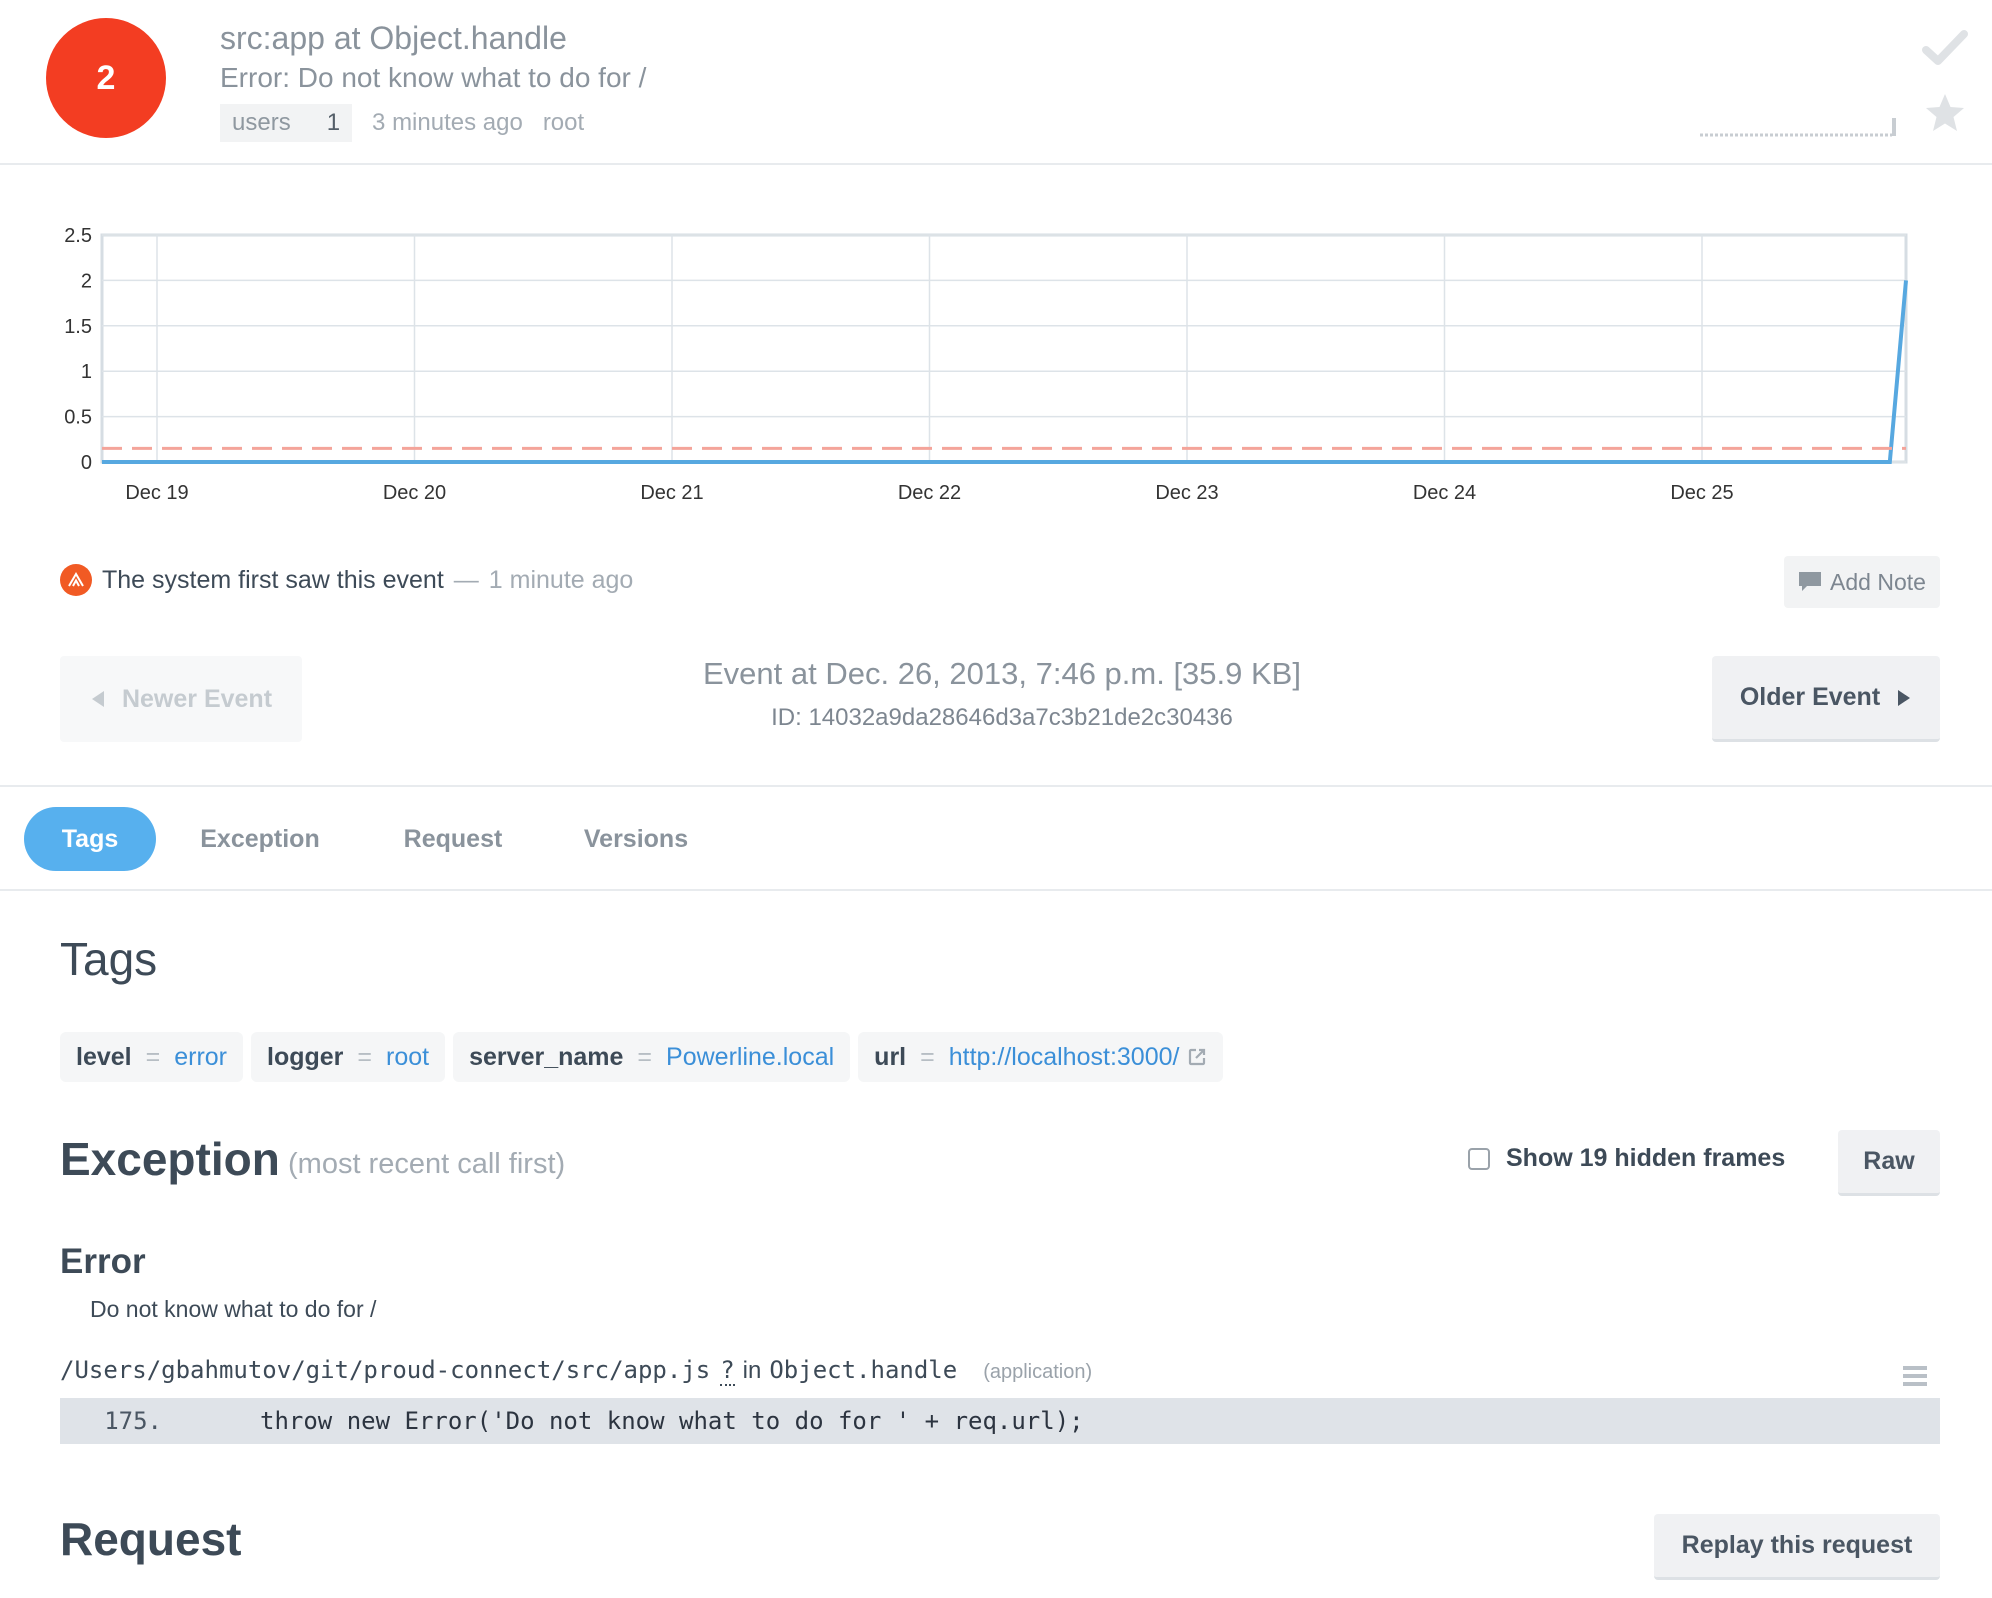 The width and height of the screenshot is (1992, 1598). Describe the element at coordinates (466, 579) in the screenshot. I see `activity-dash: —` at that location.